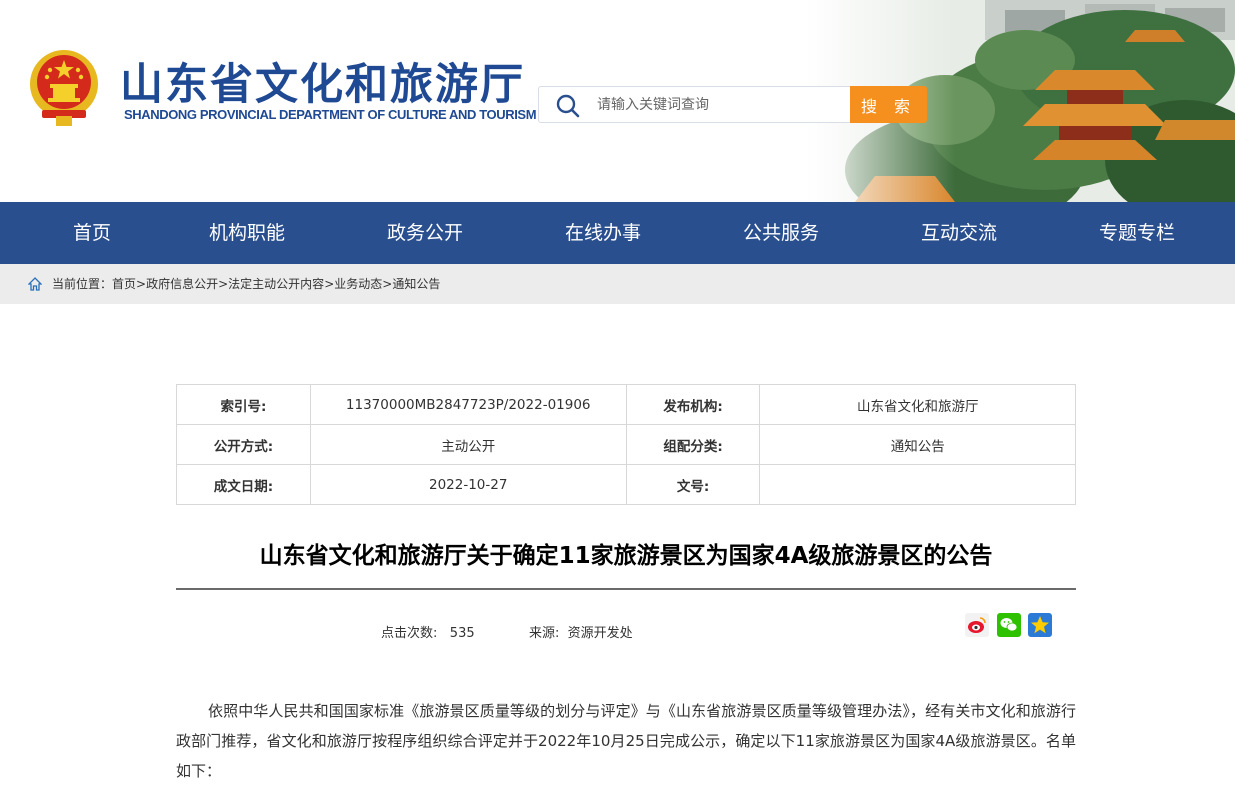 The image size is (1235, 794). What do you see at coordinates (917, 404) in the screenshot?
I see `publisher-value: 山东省文化和旅游厅` at bounding box center [917, 404].